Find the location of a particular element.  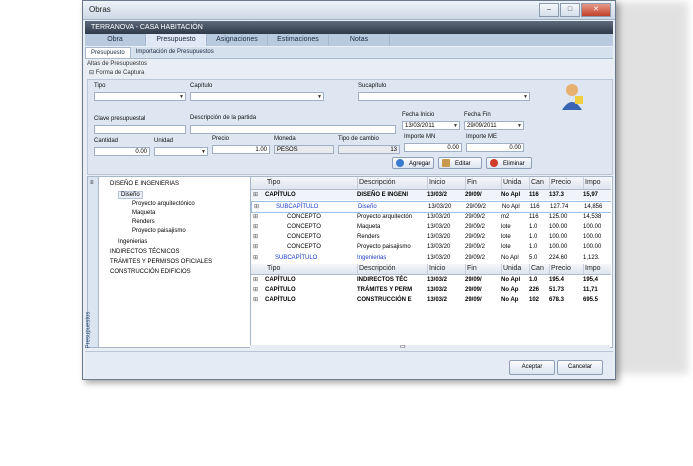

clave-label: Clave presupuestal is located at coordinates (120, 119).